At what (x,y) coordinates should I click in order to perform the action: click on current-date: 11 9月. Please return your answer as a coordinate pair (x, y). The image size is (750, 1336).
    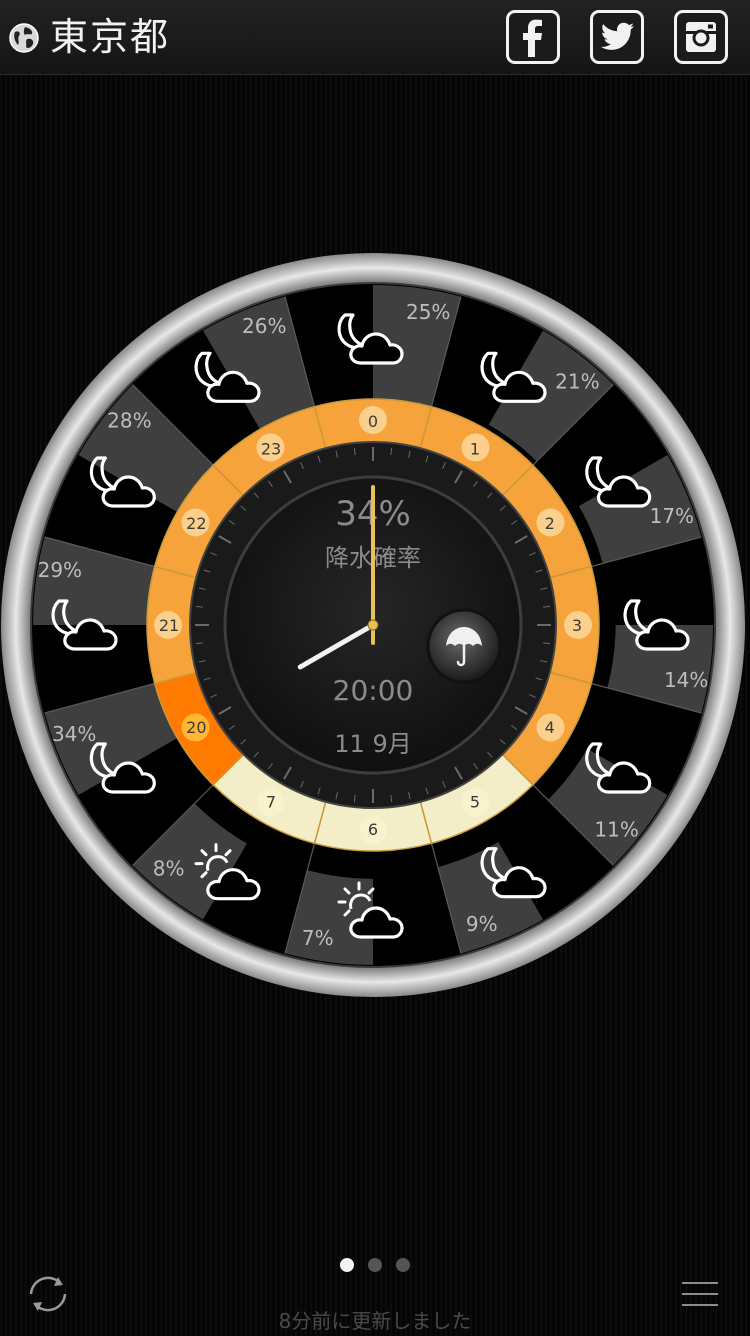
    Looking at the image, I should click on (372, 744).